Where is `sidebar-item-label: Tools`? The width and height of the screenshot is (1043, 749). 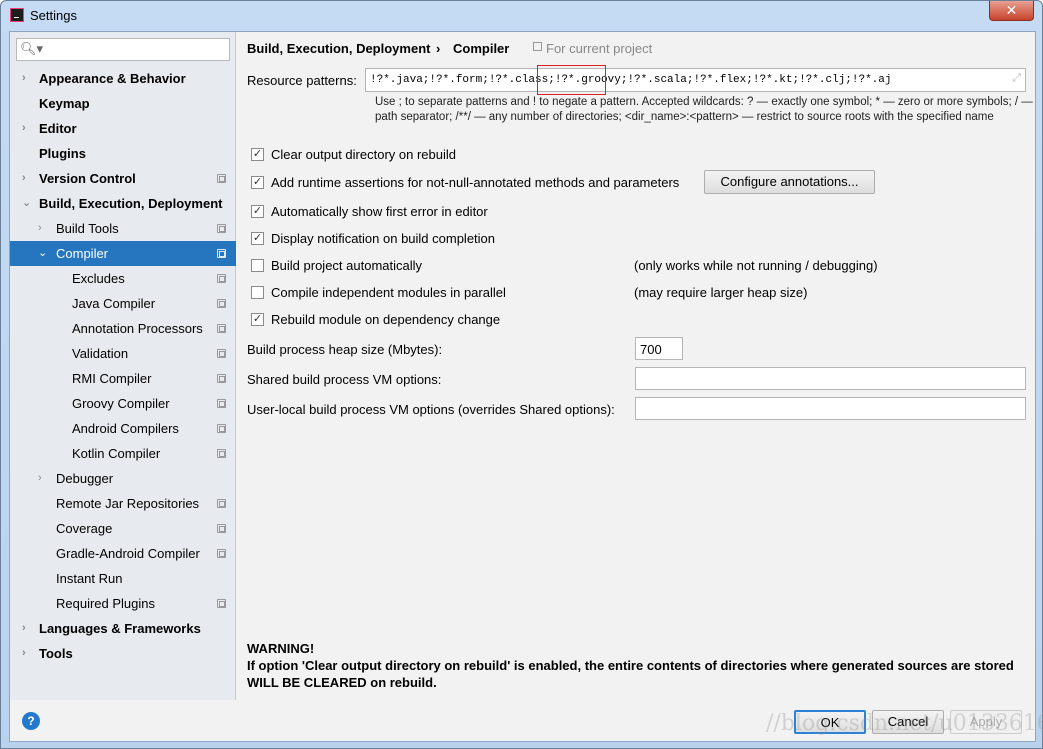
sidebar-item-label: Tools is located at coordinates (56, 653).